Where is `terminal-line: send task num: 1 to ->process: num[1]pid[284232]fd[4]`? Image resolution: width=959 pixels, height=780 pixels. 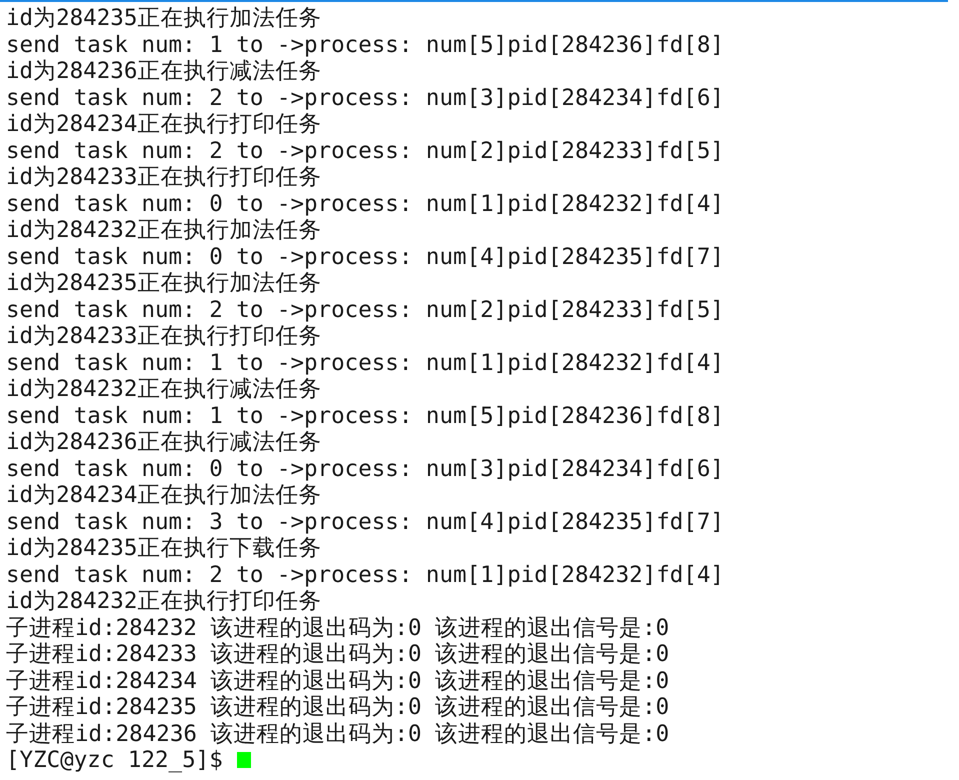 terminal-line: send task num: 1 to ->process: num[1]pid[284232]fd[4] is located at coordinates (365, 363).